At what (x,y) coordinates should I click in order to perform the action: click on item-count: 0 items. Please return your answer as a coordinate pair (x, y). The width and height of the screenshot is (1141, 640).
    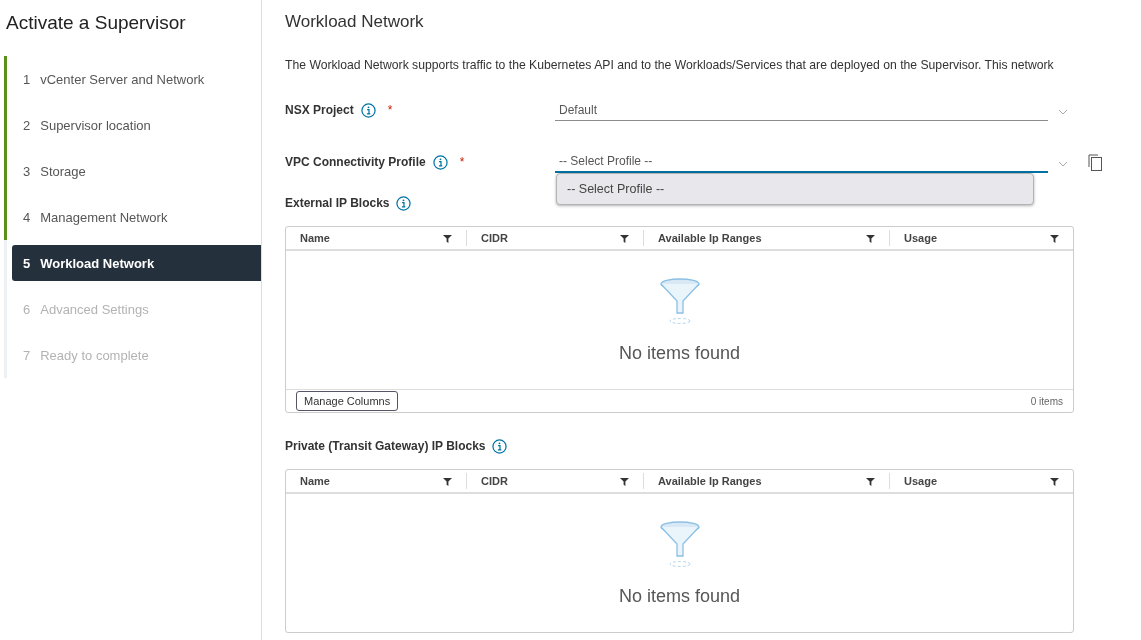
    Looking at the image, I should click on (1046, 401).